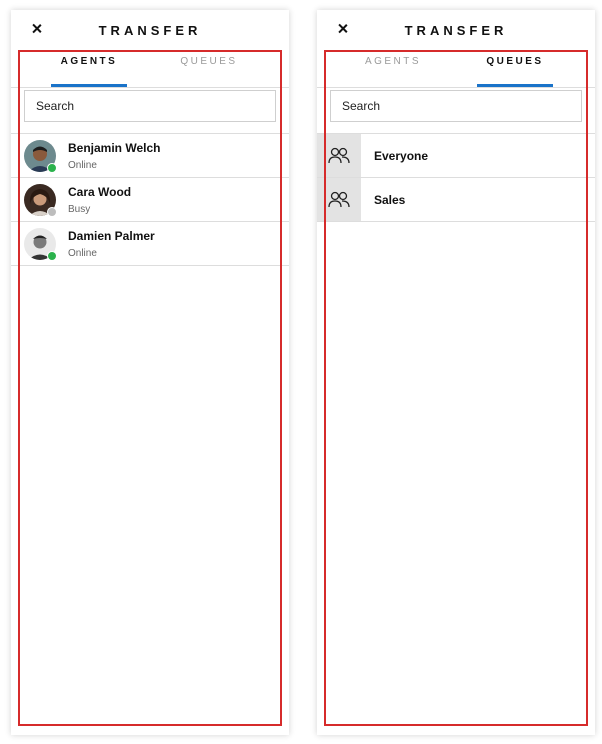  What do you see at coordinates (150, 244) in the screenshot?
I see `agent-row-damien-palmer: Damien Palmer Online` at bounding box center [150, 244].